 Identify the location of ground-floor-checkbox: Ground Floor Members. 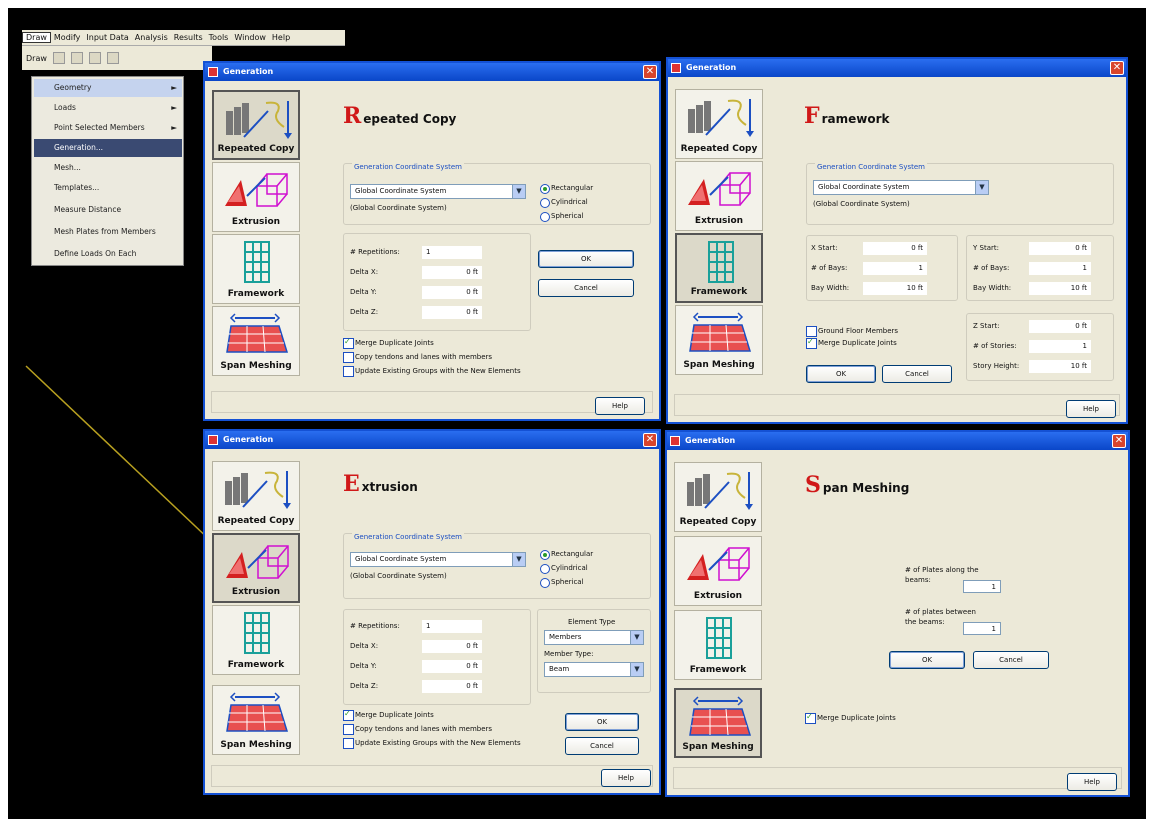
(852, 331).